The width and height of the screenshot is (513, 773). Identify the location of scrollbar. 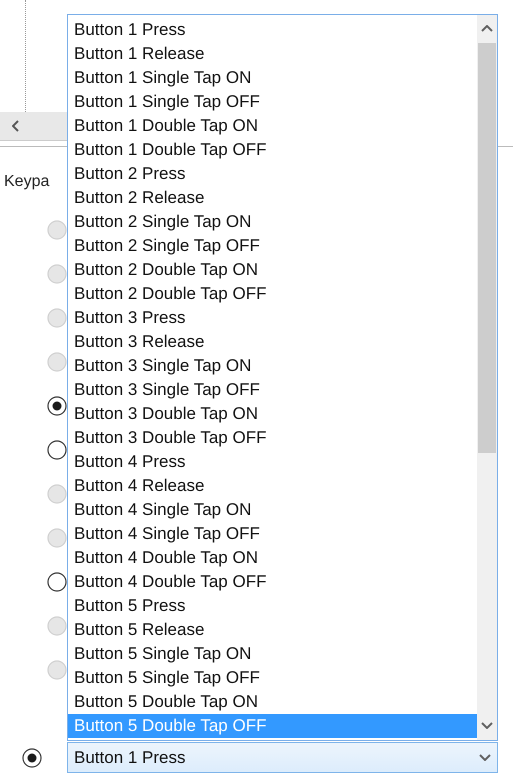
(487, 377).